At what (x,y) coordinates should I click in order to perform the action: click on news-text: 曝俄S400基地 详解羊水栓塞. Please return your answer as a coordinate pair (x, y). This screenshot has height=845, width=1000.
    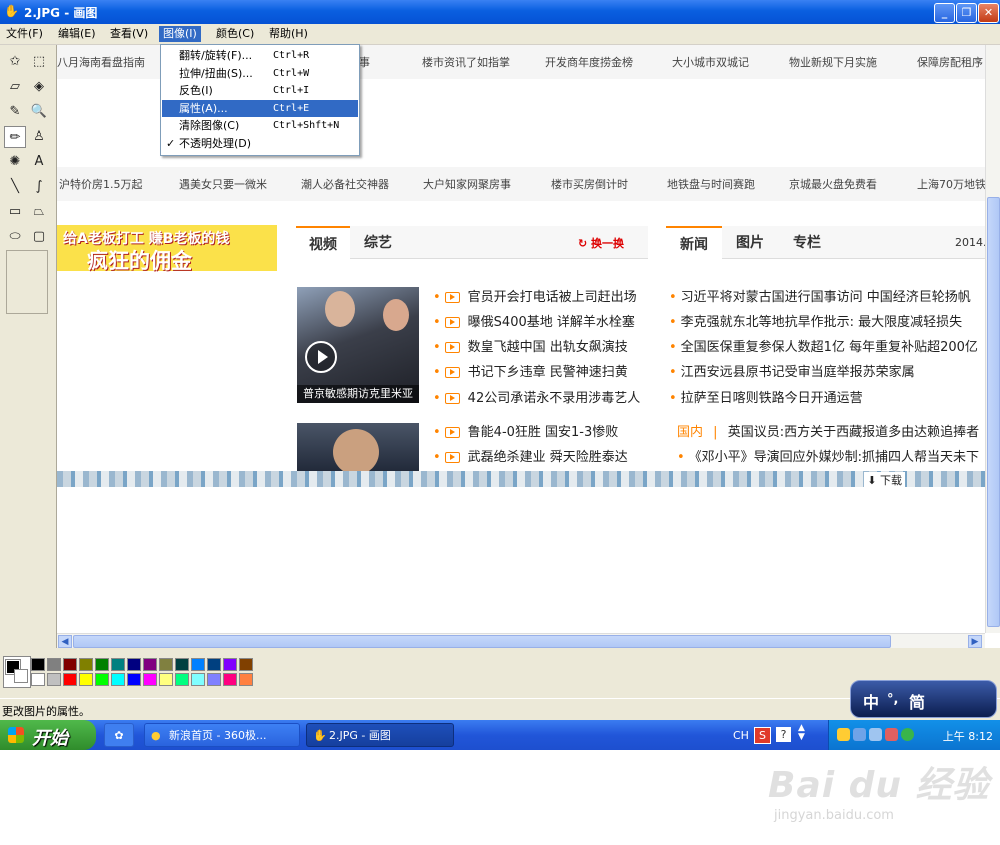
    Looking at the image, I should click on (551, 322).